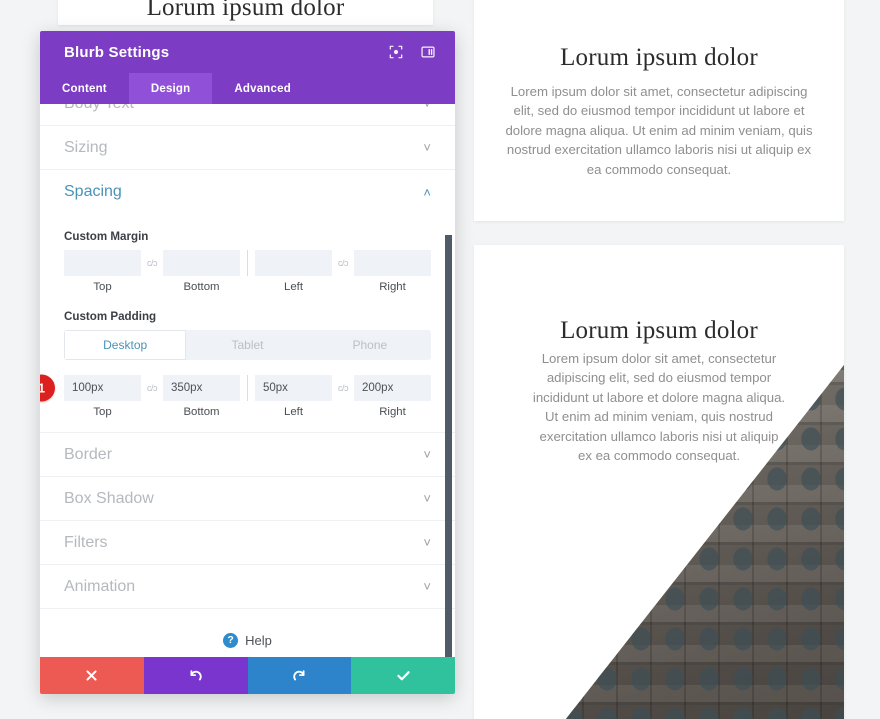  I want to click on chevron-up-icon: ˄, so click(427, 192).